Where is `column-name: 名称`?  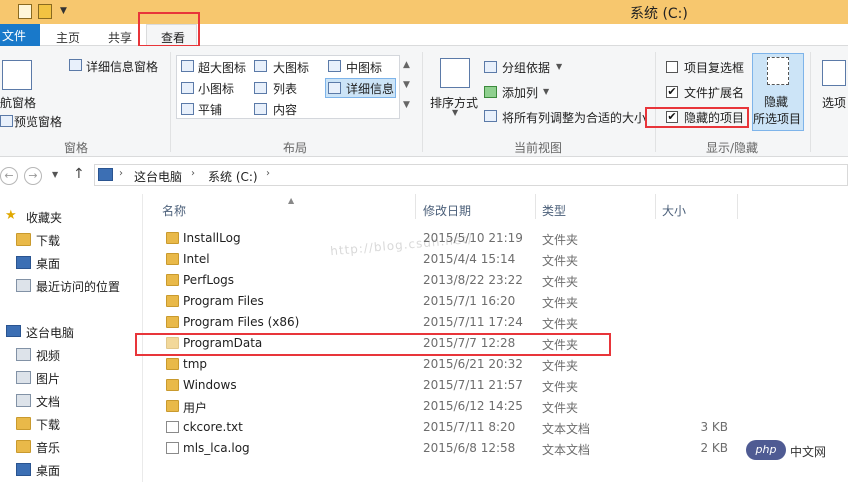
column-name: 名称 is located at coordinates (174, 210).